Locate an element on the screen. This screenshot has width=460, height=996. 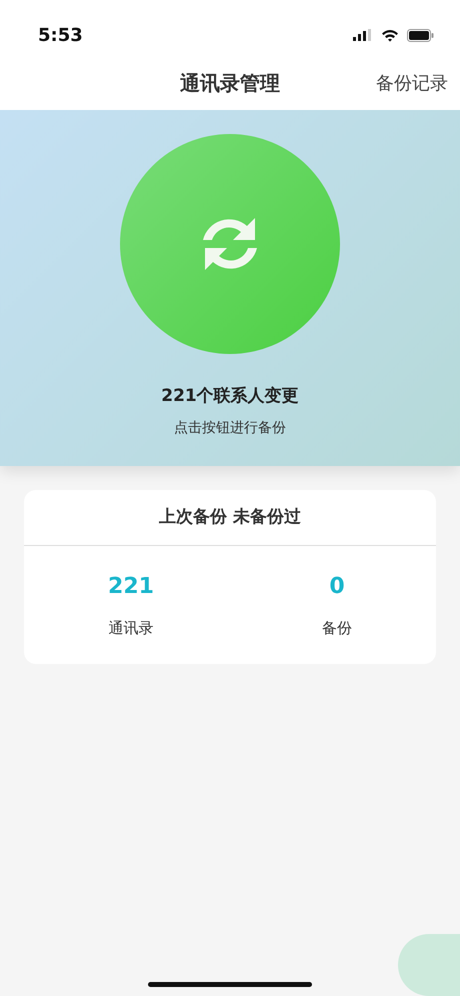
stat-label: 通讯录 is located at coordinates (131, 628).